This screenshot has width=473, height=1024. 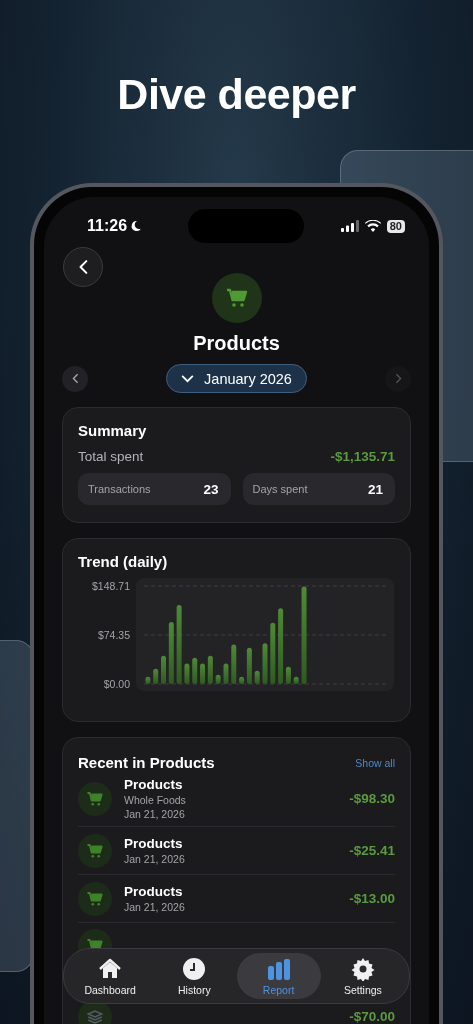 What do you see at coordinates (155, 800) in the screenshot?
I see `merchant-name: Whole Foods` at bounding box center [155, 800].